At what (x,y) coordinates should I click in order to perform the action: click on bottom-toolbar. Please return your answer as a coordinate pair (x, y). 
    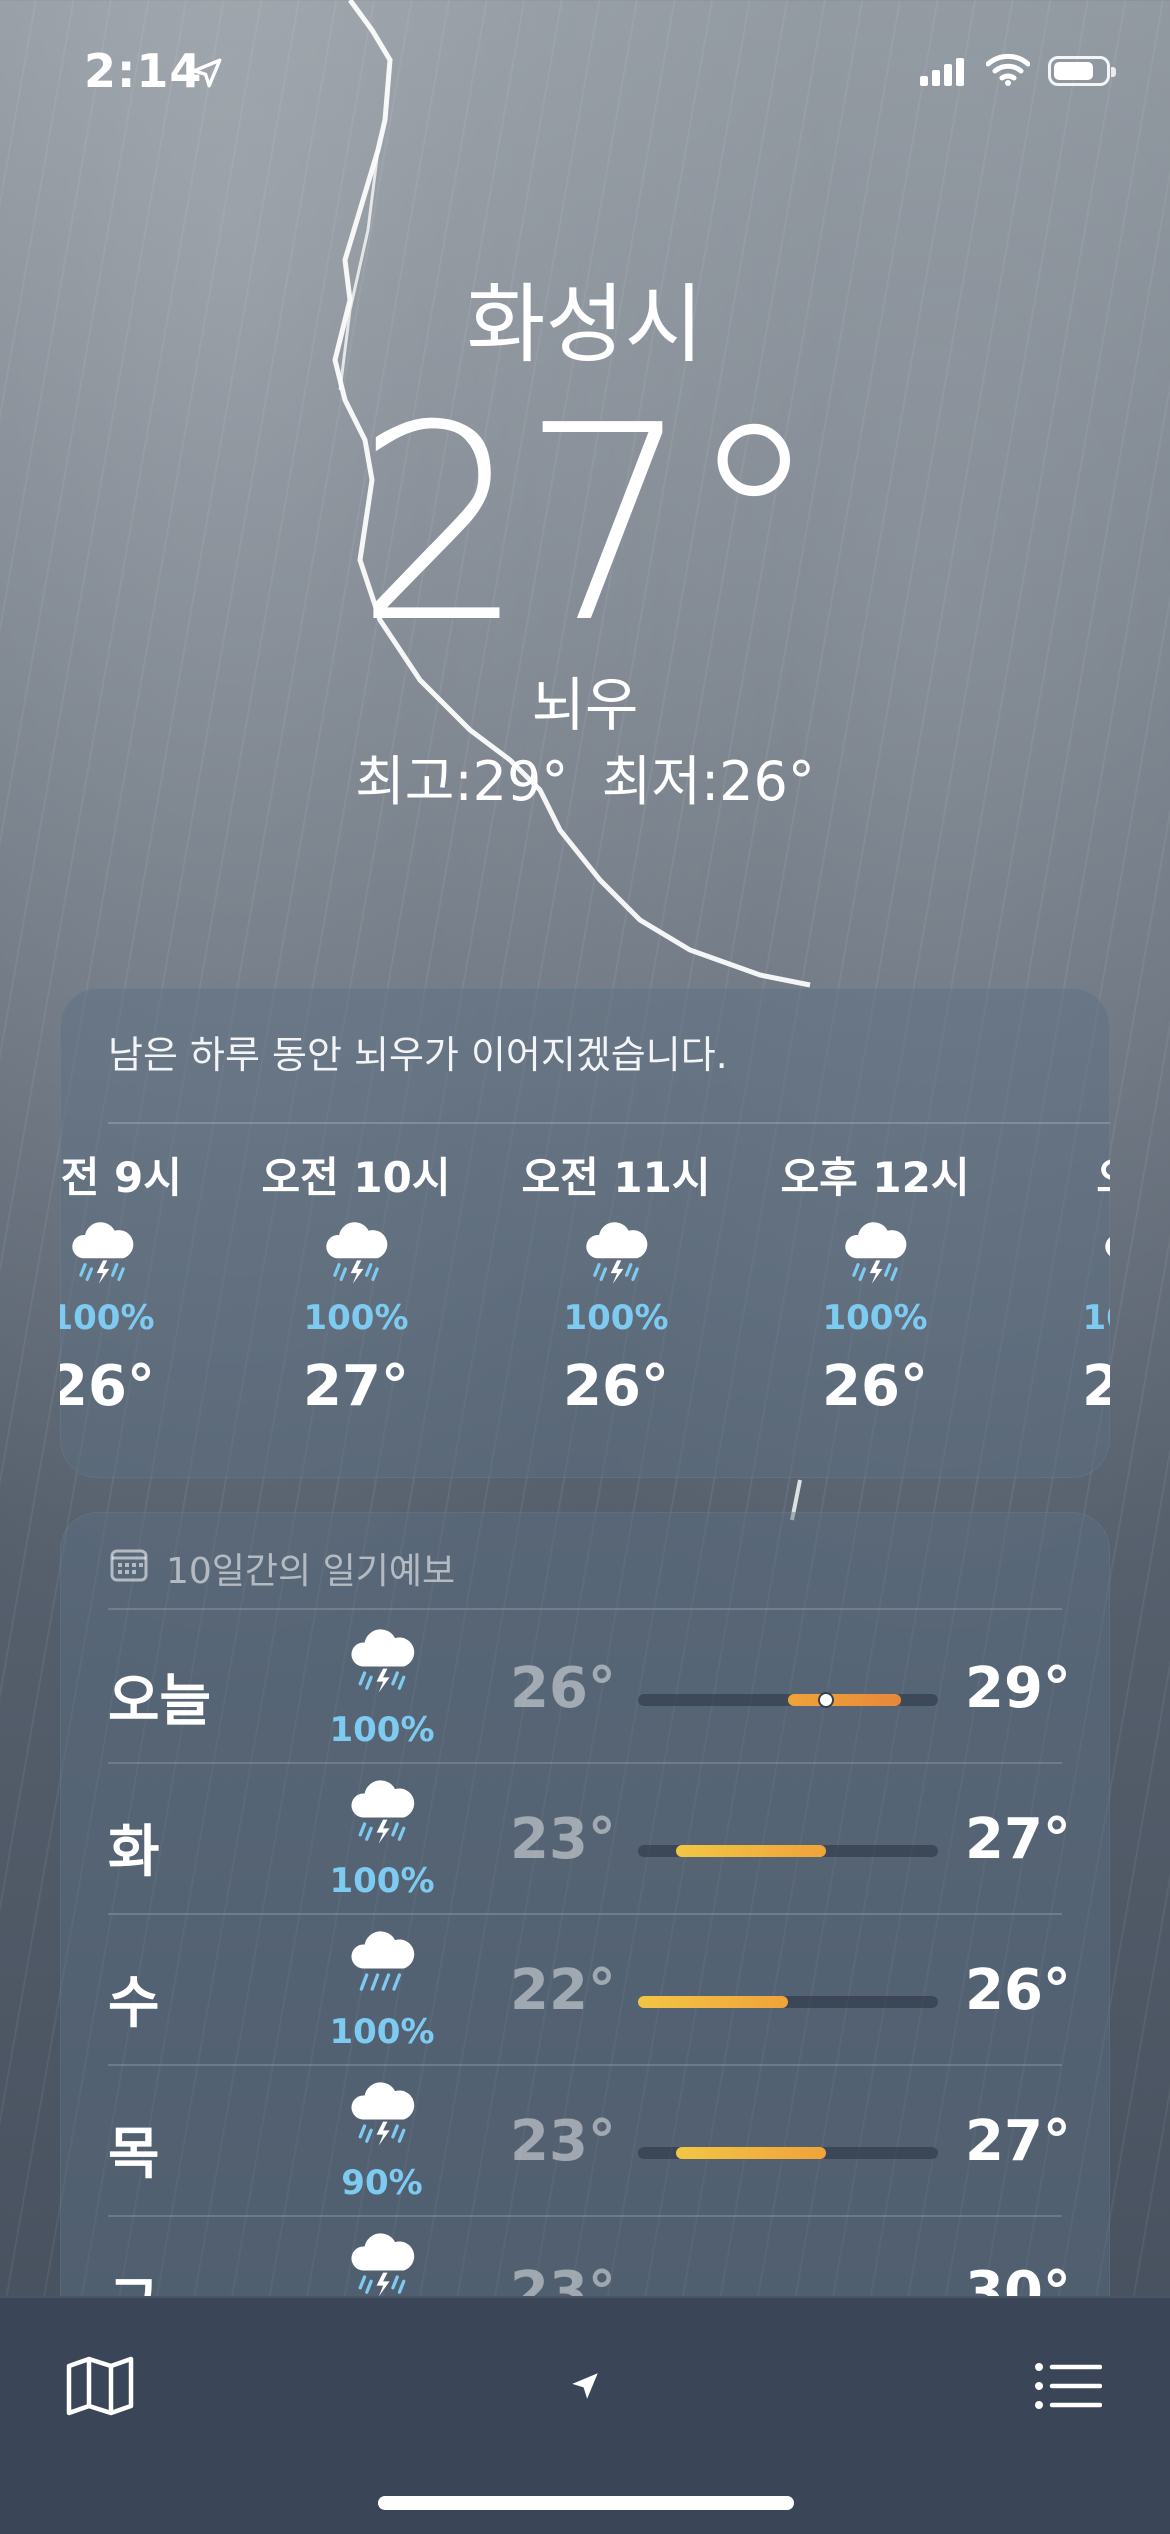
    Looking at the image, I should click on (585, 2415).